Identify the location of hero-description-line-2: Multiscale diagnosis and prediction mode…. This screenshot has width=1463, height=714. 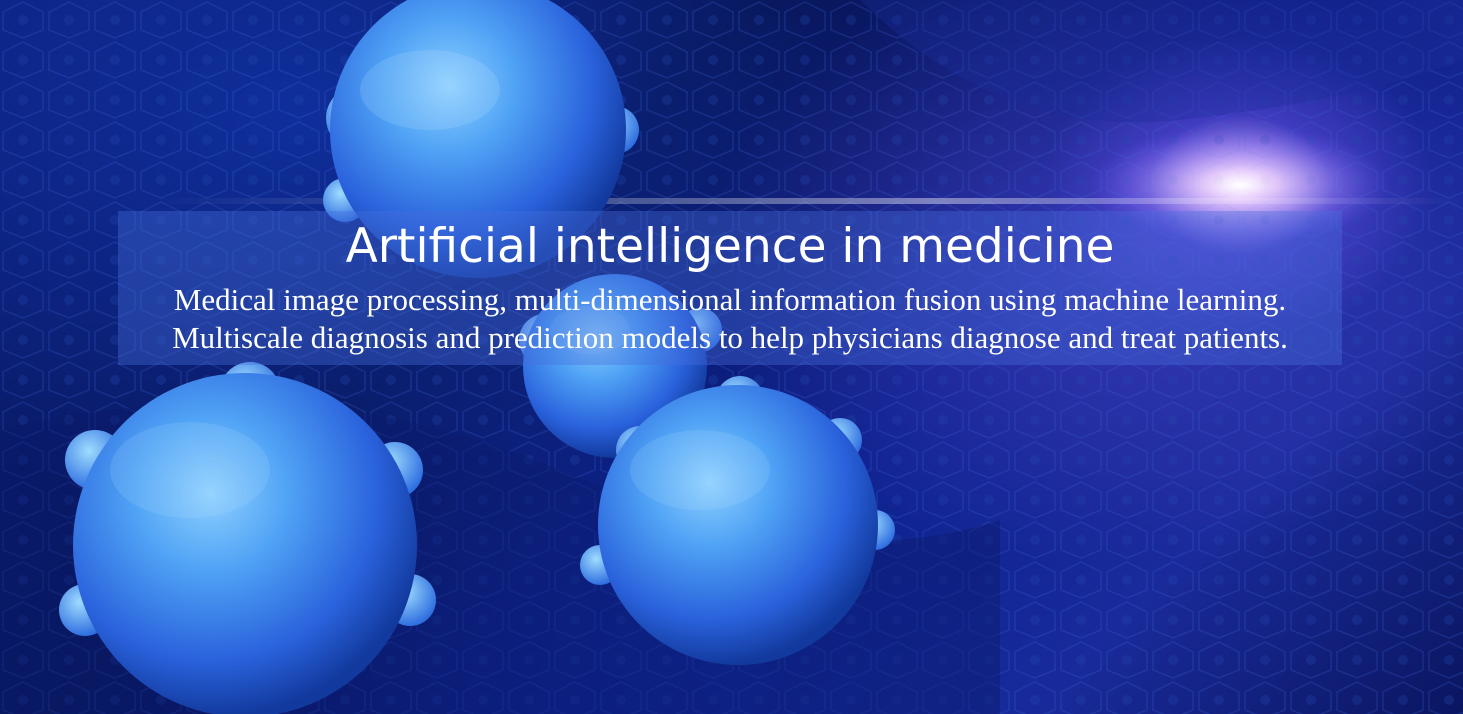
(730, 337).